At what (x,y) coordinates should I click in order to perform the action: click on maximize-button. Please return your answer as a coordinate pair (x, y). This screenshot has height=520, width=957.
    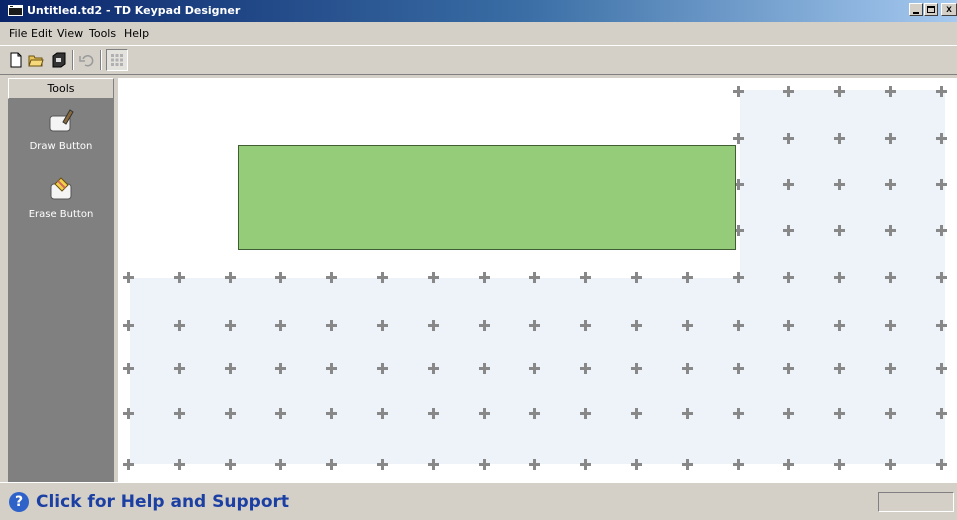
    Looking at the image, I should click on (931, 9).